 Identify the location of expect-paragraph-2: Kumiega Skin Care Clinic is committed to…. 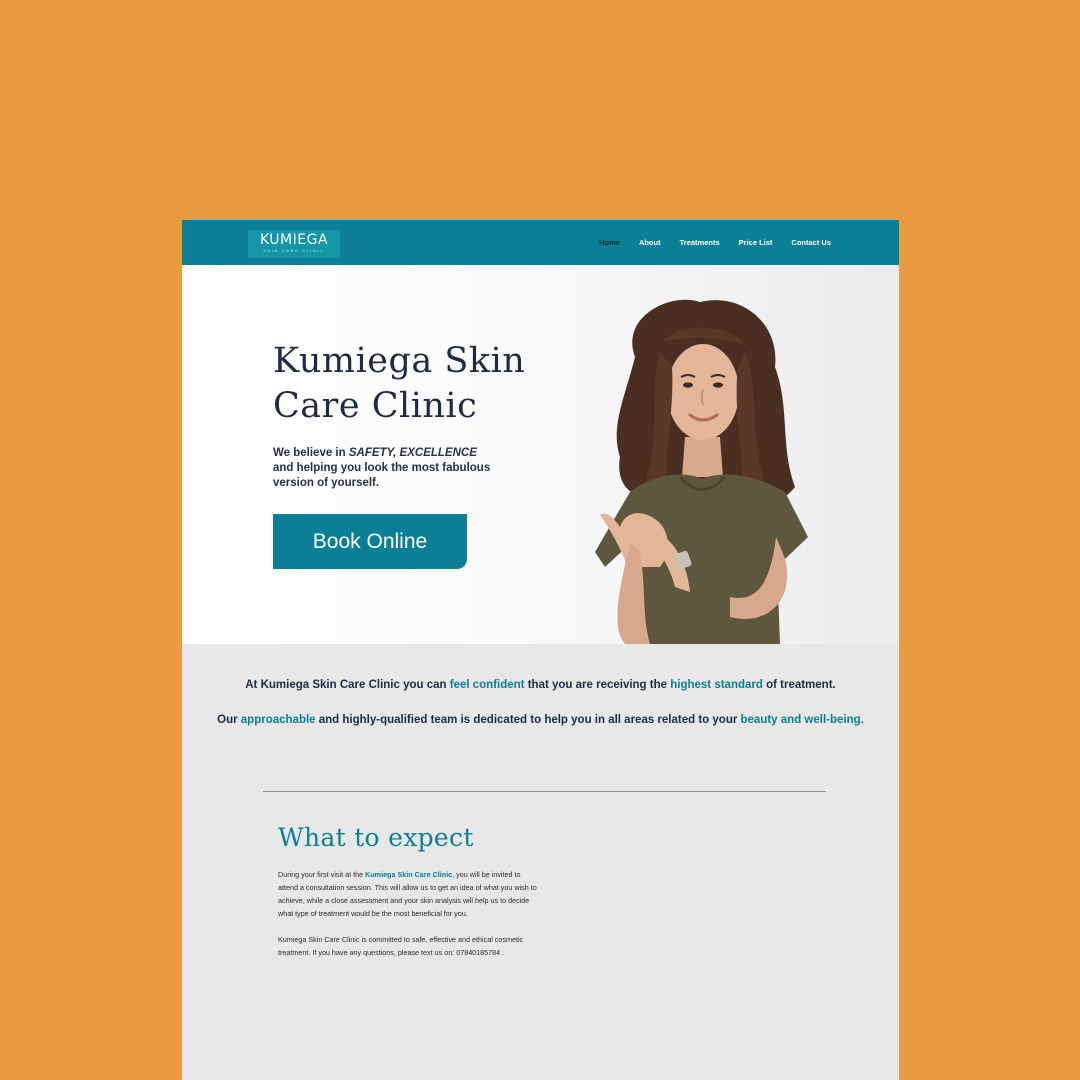
(401, 946).